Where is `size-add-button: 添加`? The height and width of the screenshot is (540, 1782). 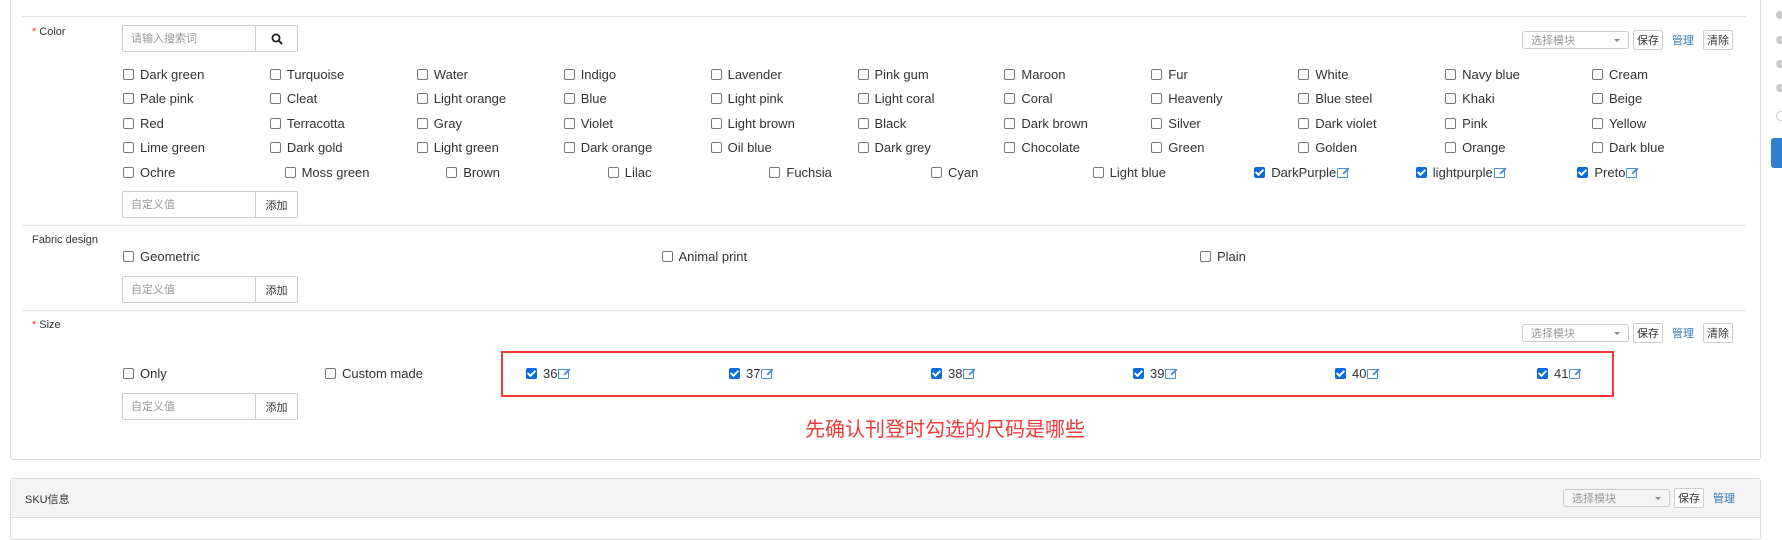 size-add-button: 添加 is located at coordinates (276, 406).